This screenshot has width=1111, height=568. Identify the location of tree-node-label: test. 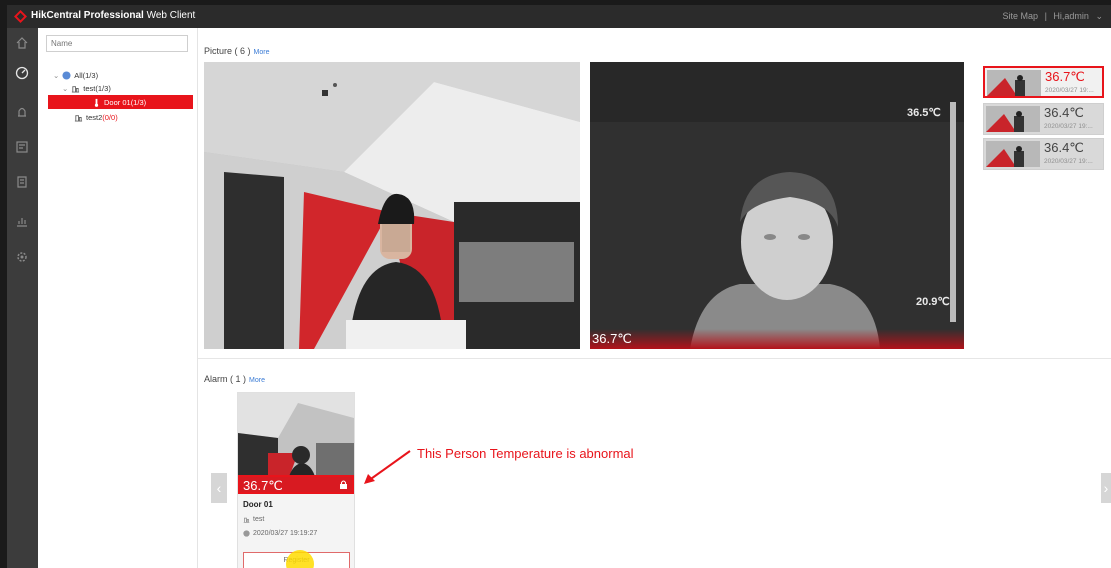
(89, 88).